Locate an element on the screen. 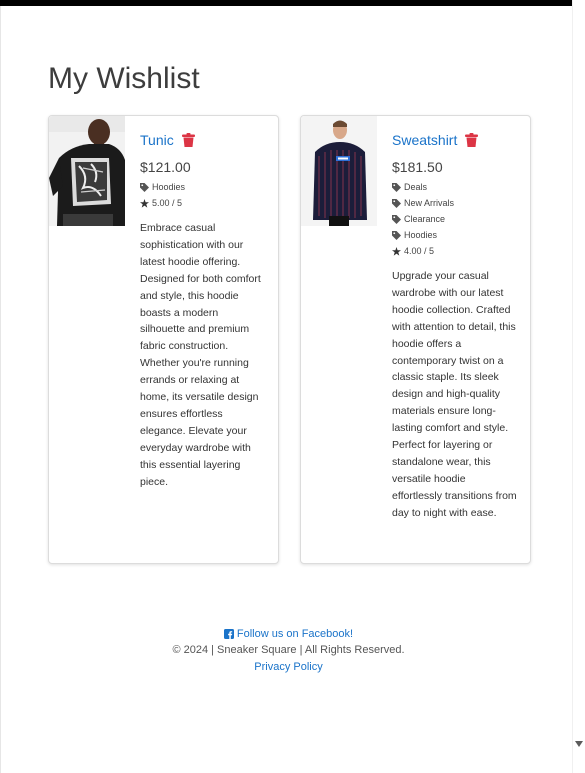 The image size is (585, 773). rating-value: 5.00 / 5 is located at coordinates (167, 203).